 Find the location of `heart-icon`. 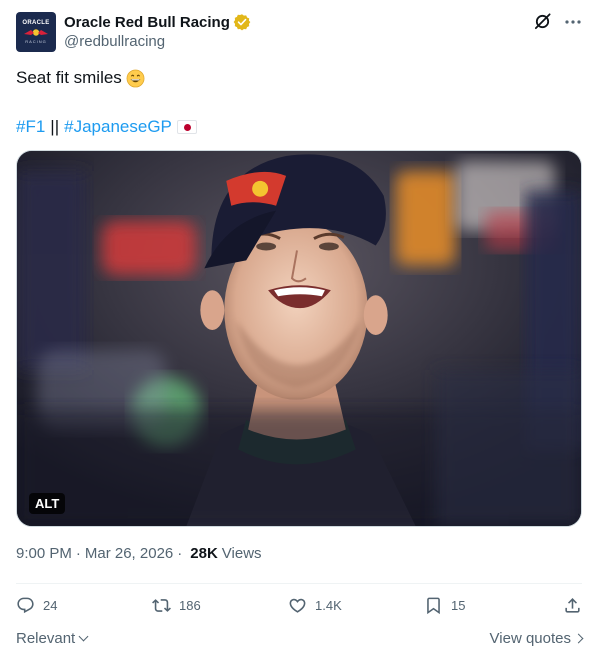

heart-icon is located at coordinates (297, 605).